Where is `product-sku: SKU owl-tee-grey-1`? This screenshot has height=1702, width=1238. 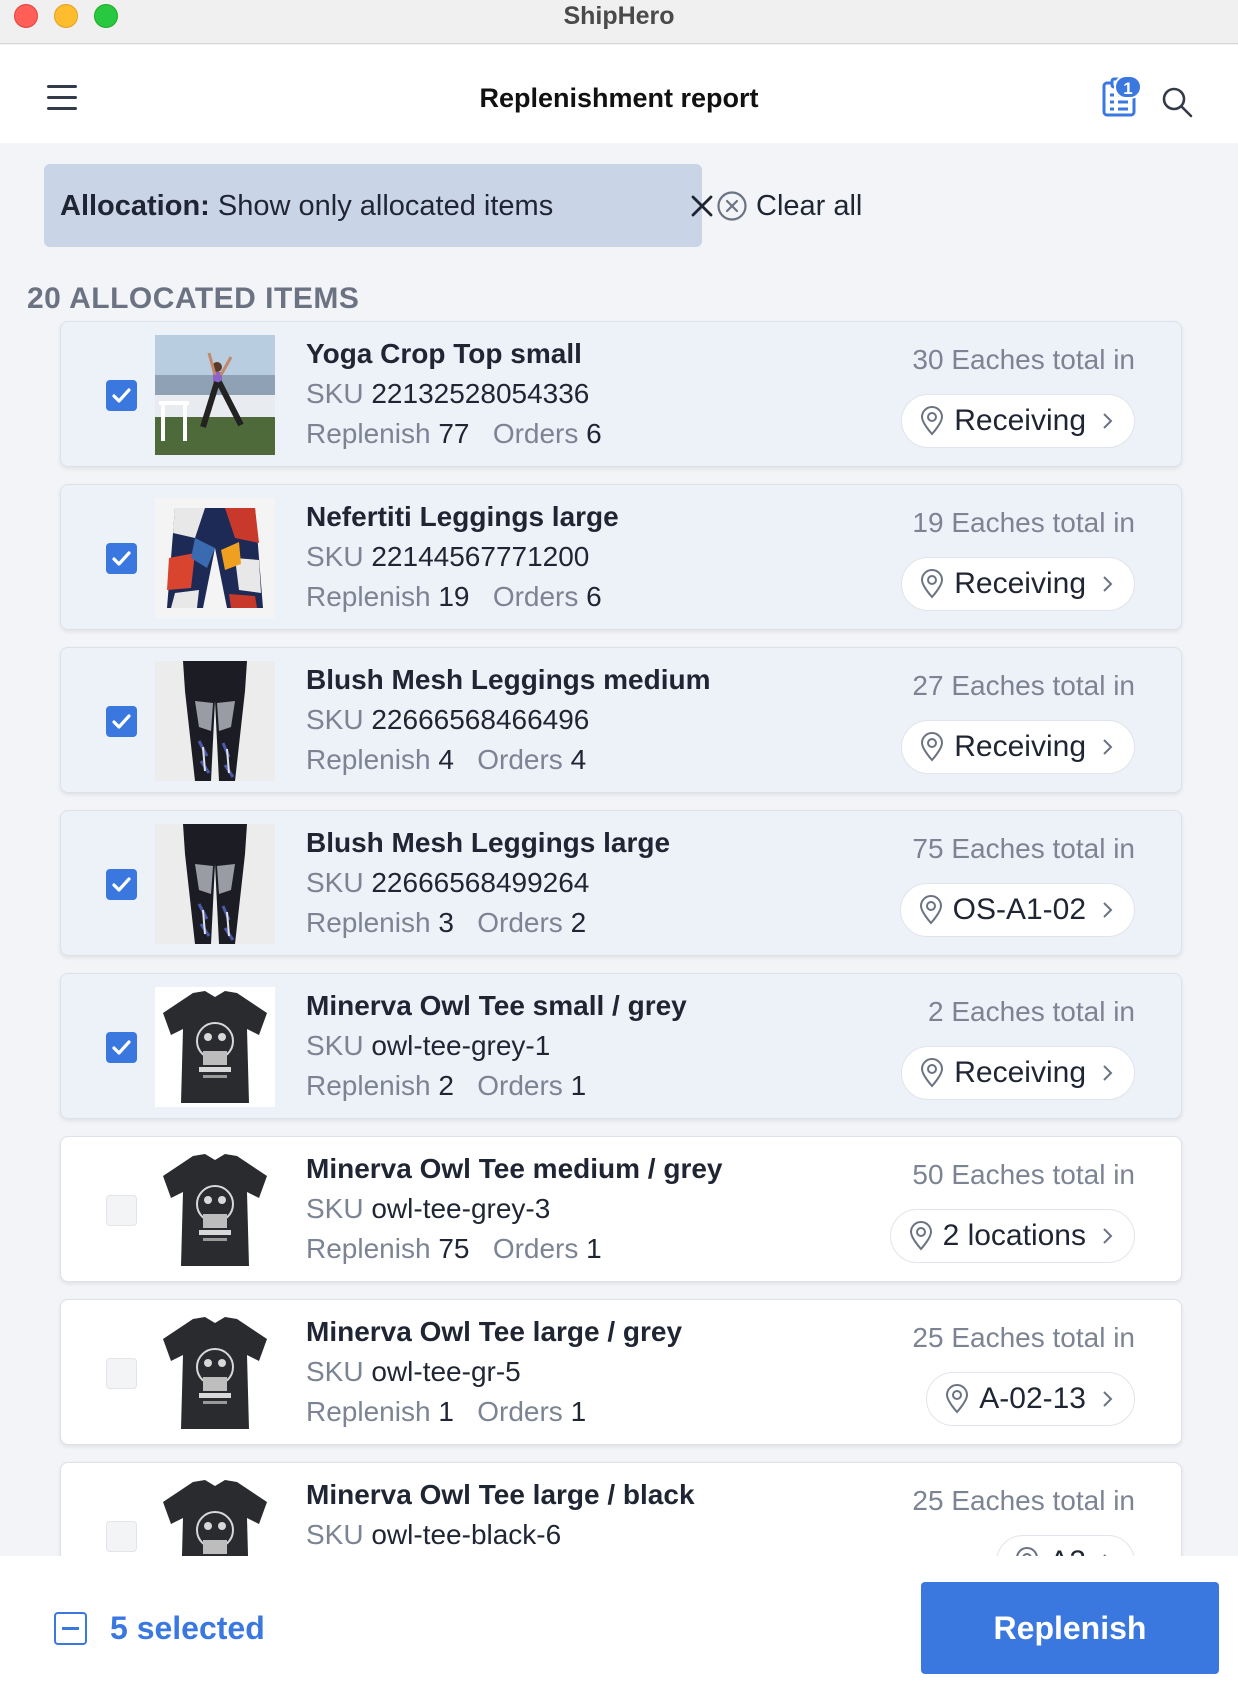 product-sku: SKU owl-tee-grey-1 is located at coordinates (428, 1046).